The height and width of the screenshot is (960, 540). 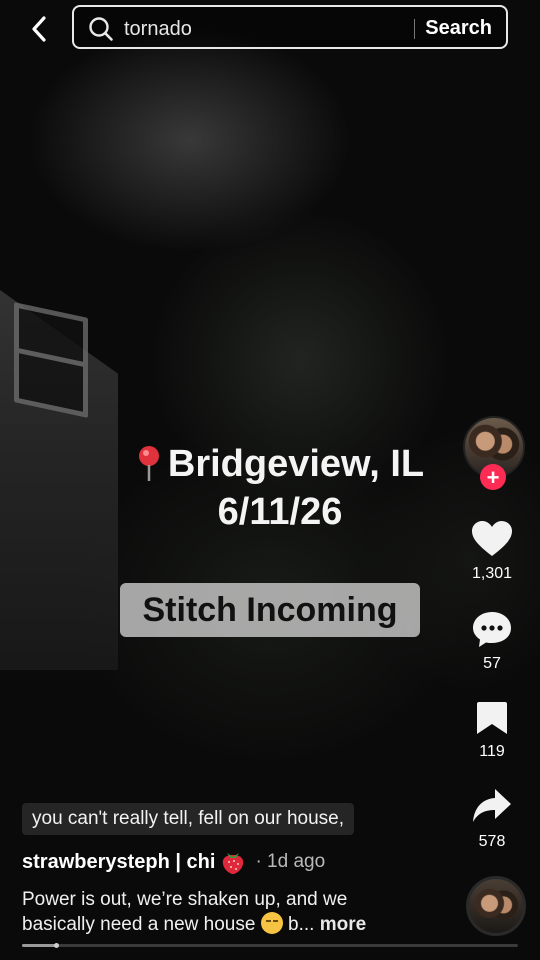 What do you see at coordinates (414, 29) in the screenshot?
I see `search-divider` at bounding box center [414, 29].